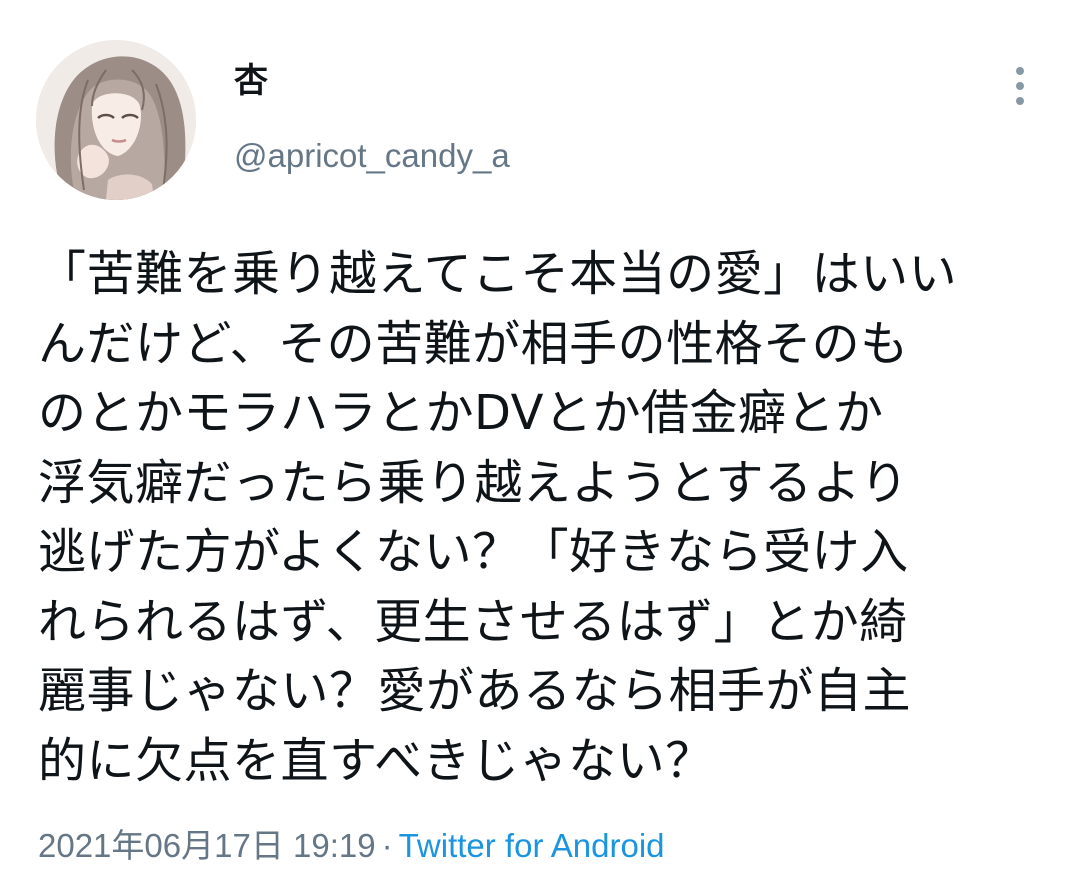 This screenshot has width=1080, height=894. I want to click on tweet-source-link: Twitter for Android, so click(532, 845).